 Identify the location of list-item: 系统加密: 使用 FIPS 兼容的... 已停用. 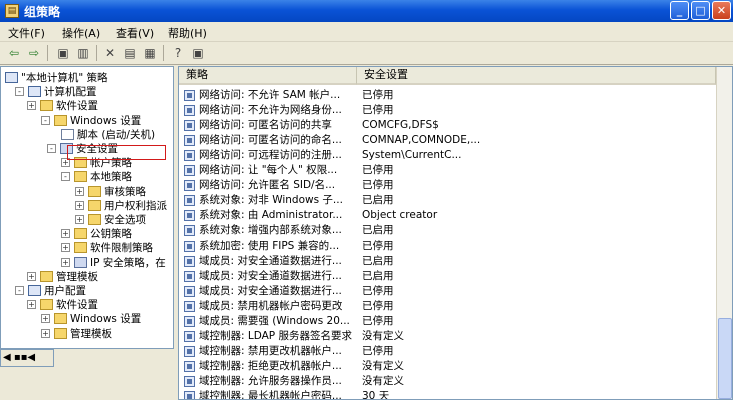
(446, 246).